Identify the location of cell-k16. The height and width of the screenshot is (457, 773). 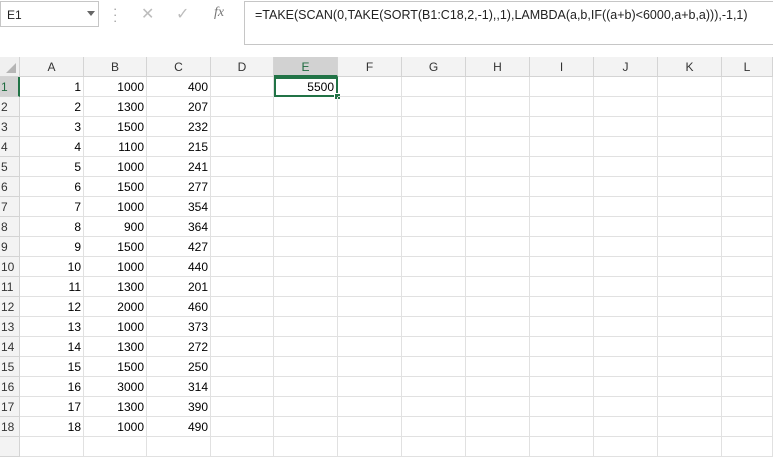
(690, 387).